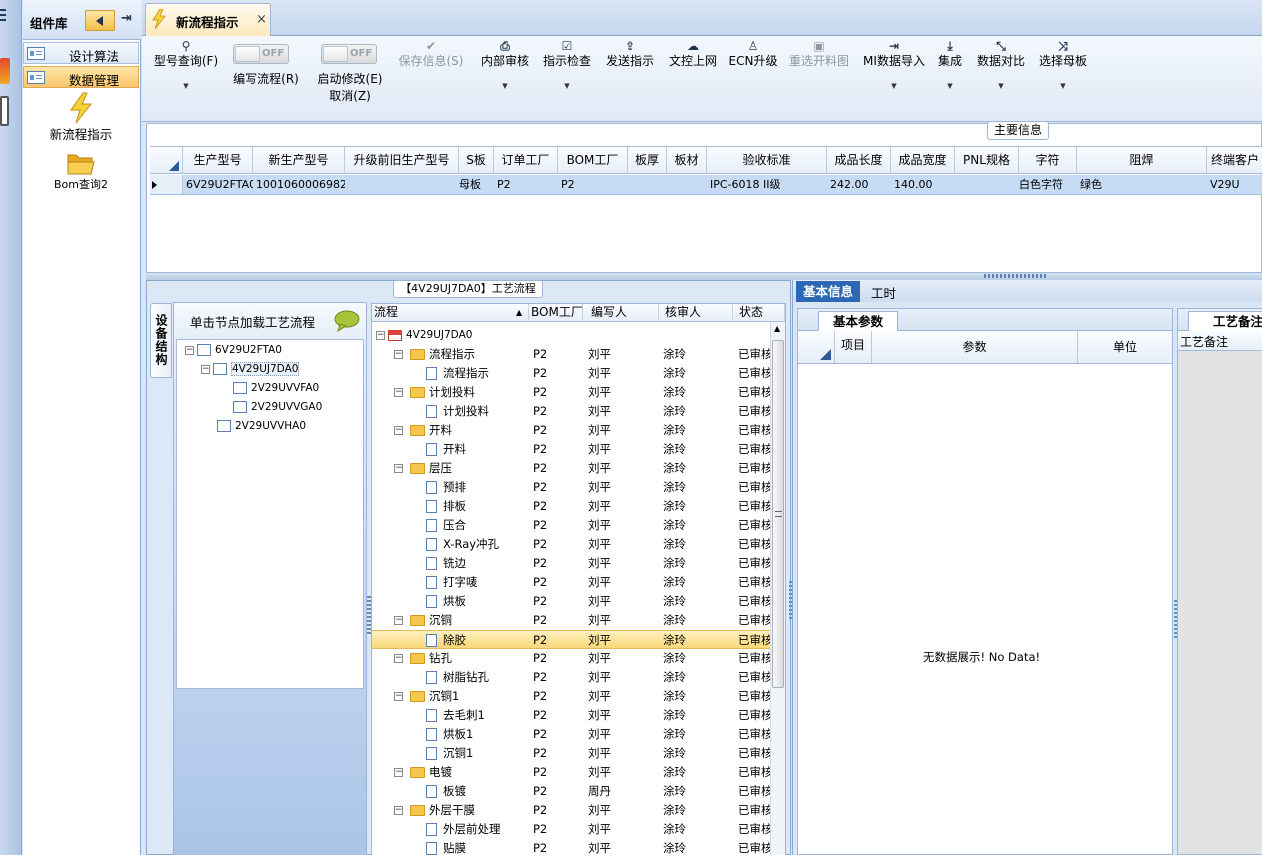 The image size is (1262, 855). I want to click on table-cell: 140.00, so click(923, 184).